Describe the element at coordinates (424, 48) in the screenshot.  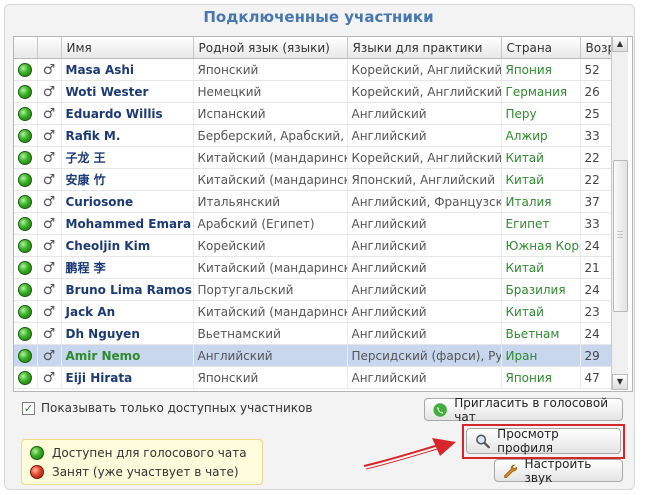
I see `col-practice-header: Языки для практики` at that location.